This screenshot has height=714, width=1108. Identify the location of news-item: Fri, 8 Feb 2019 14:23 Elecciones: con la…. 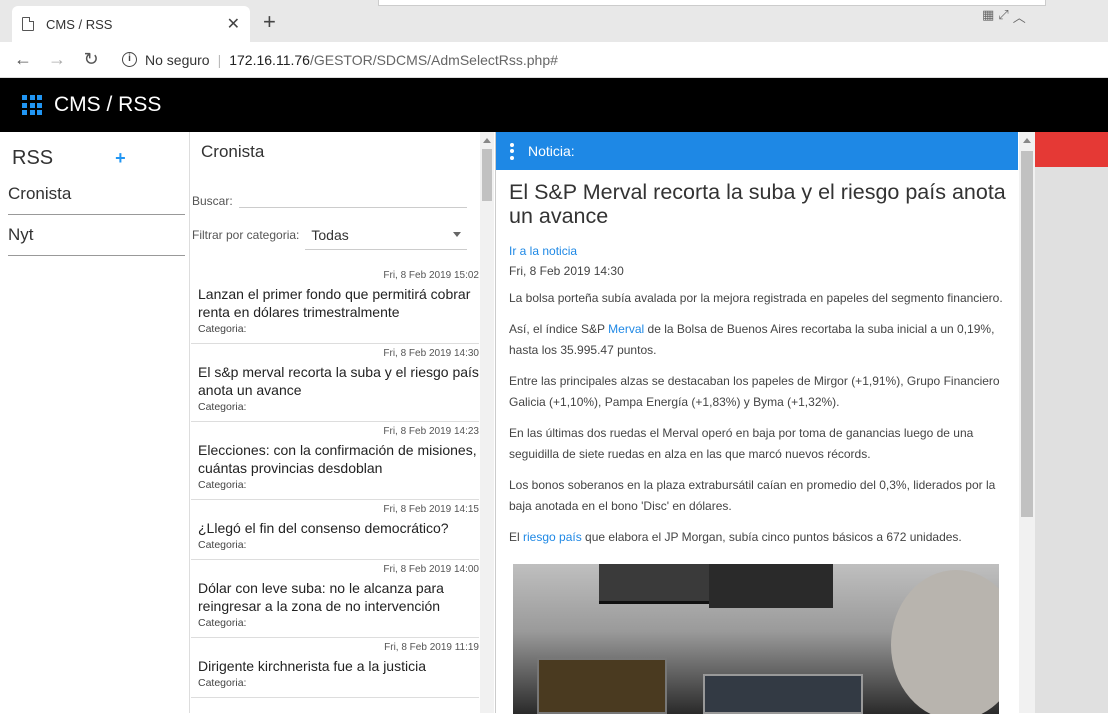
(335, 461).